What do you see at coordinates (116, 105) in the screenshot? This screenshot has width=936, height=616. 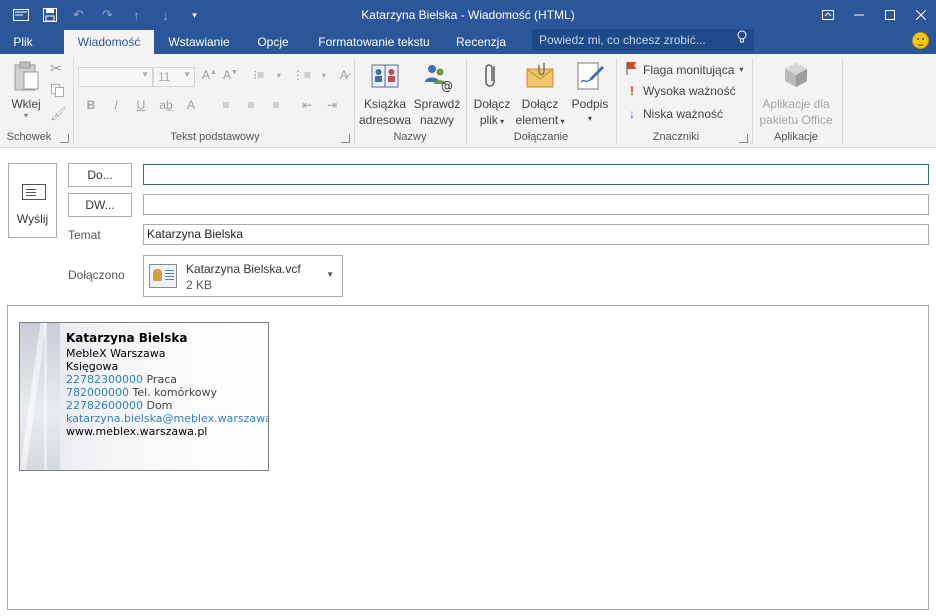 I see `italic-icon: I` at bounding box center [116, 105].